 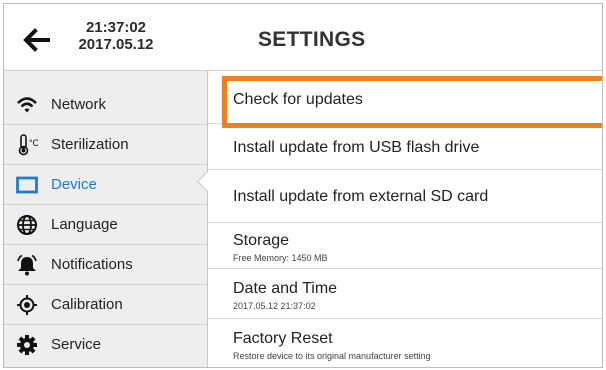 What do you see at coordinates (27, 305) in the screenshot?
I see `calibration-icon` at bounding box center [27, 305].